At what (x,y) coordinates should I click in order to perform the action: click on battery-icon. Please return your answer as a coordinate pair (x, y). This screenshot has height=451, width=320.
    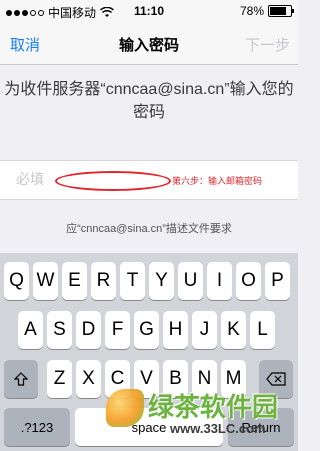
    Looking at the image, I should click on (281, 11).